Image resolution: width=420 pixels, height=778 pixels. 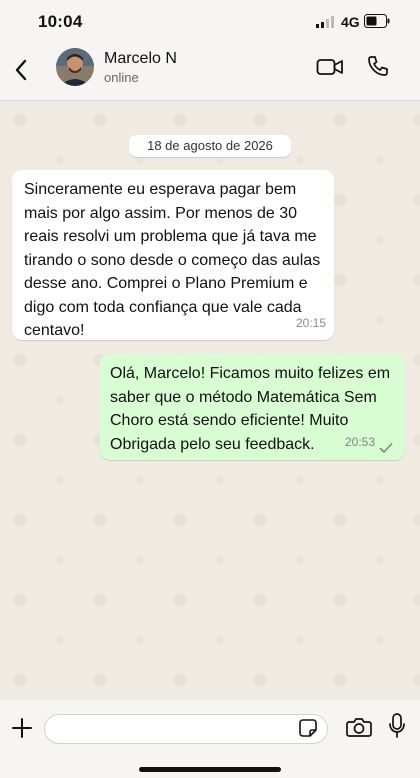 I want to click on message-time: 20:15, so click(x=310, y=322).